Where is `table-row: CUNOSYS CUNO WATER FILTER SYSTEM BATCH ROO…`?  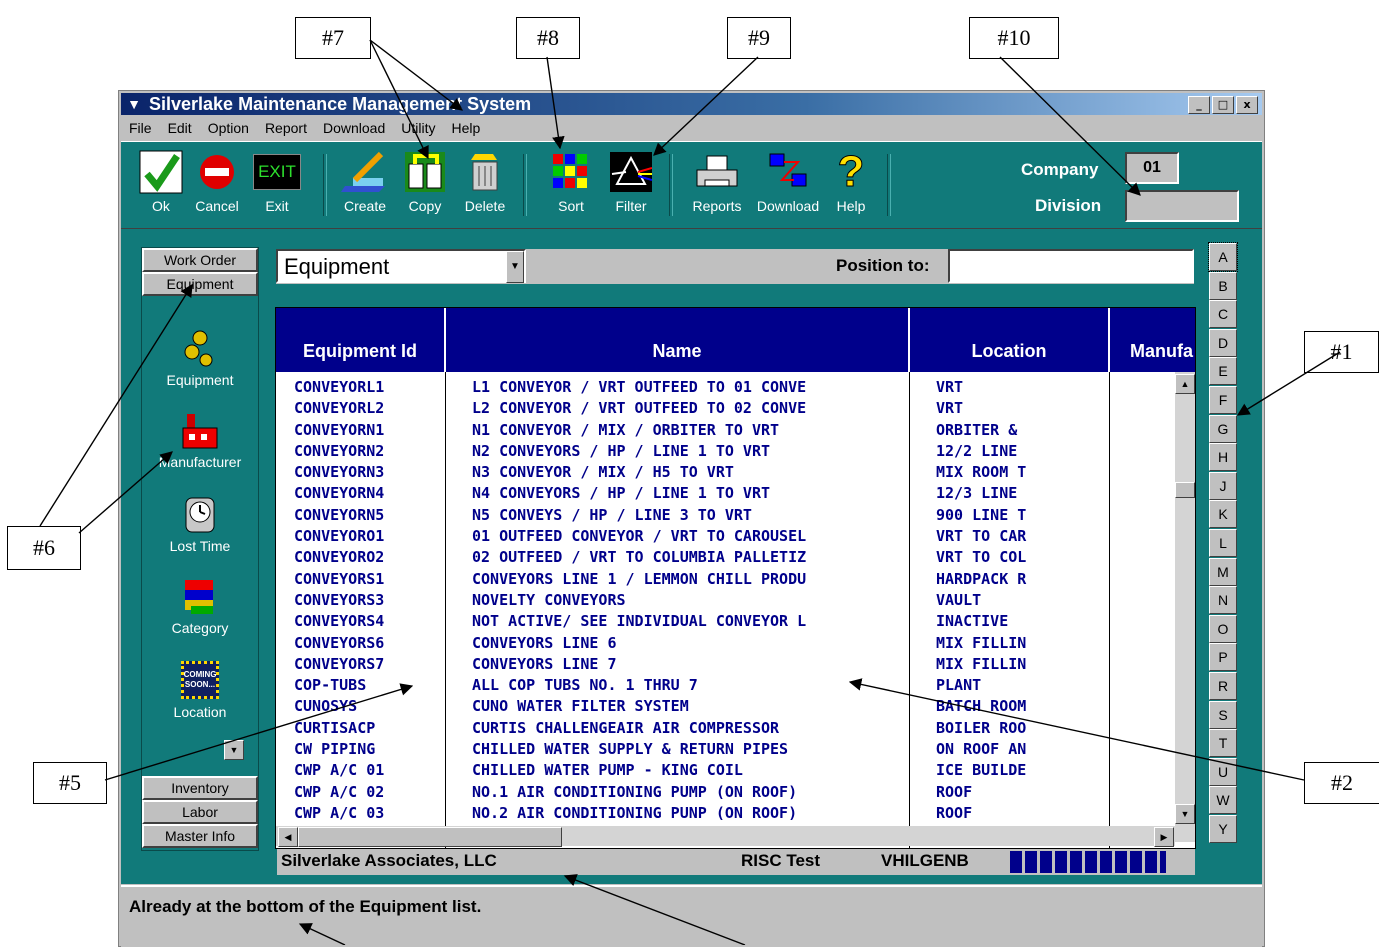
table-row: CUNOSYS CUNO WATER FILTER SYSTEM BATCH ROO… is located at coordinates (725, 705).